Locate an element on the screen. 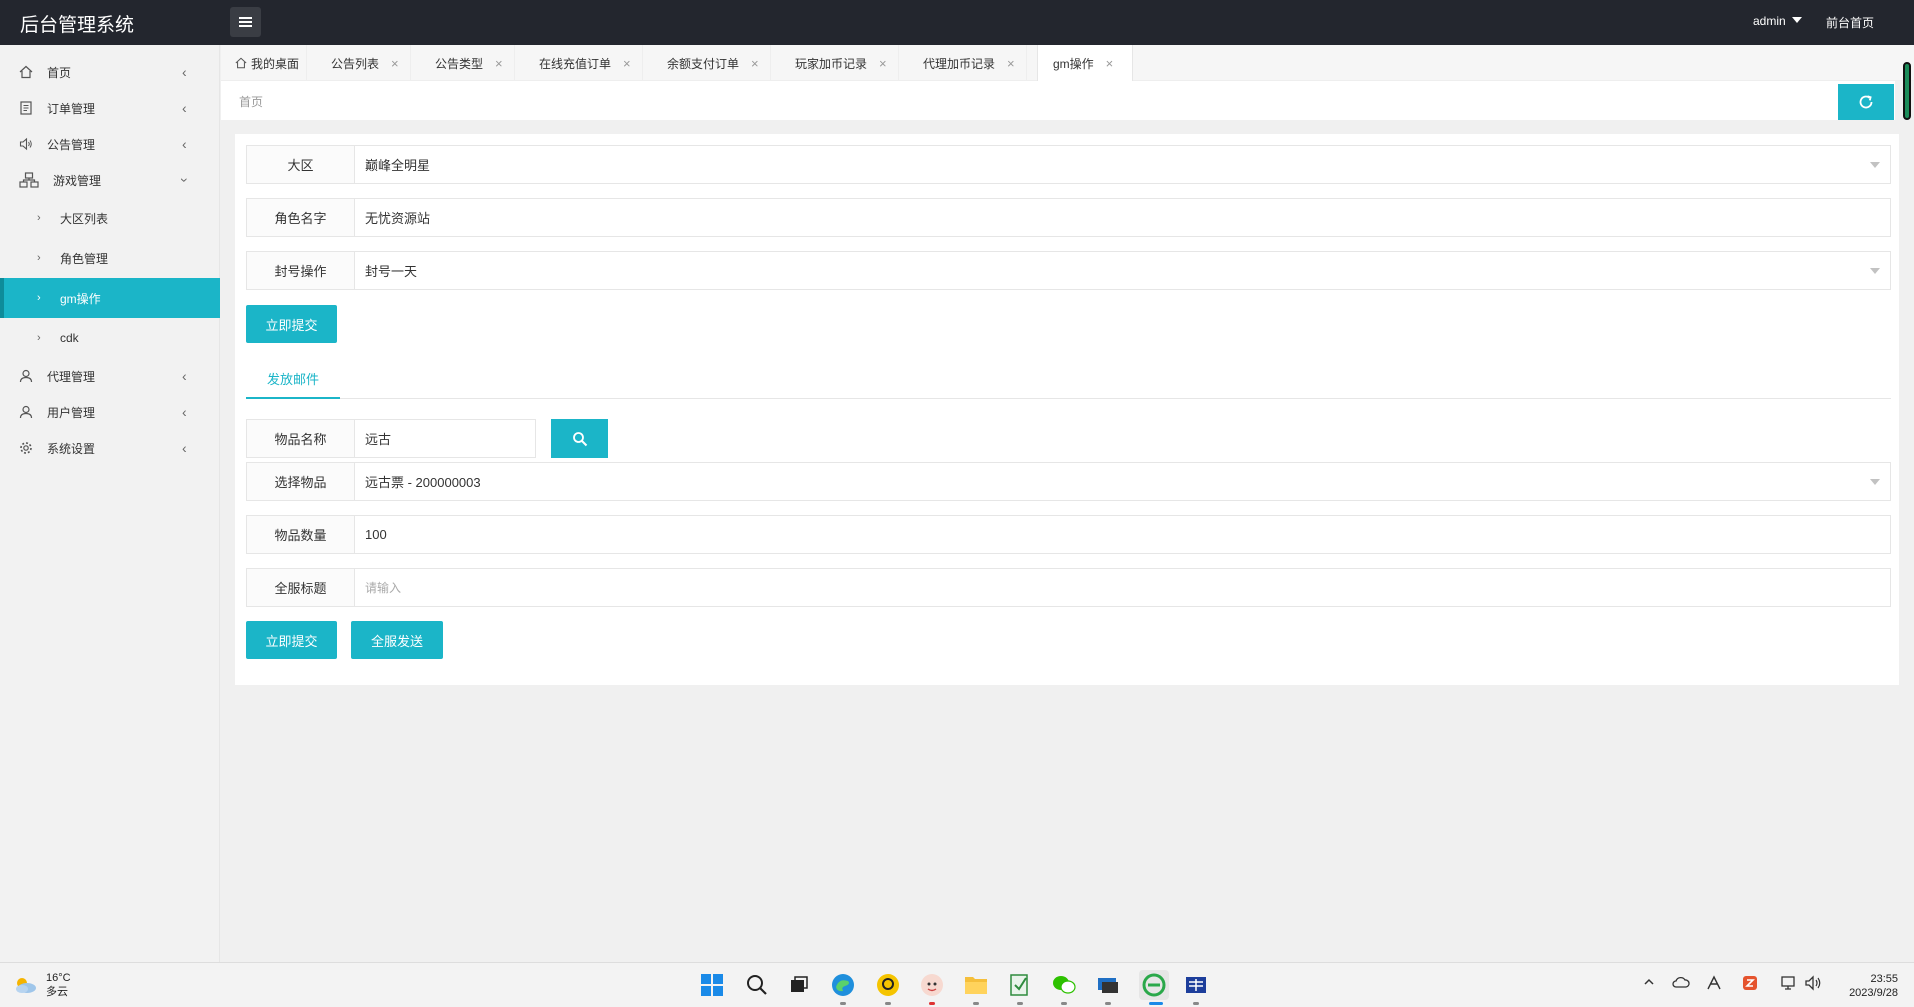 This screenshot has width=1914, height=1007. user-menu: admin is located at coordinates (1777, 21).